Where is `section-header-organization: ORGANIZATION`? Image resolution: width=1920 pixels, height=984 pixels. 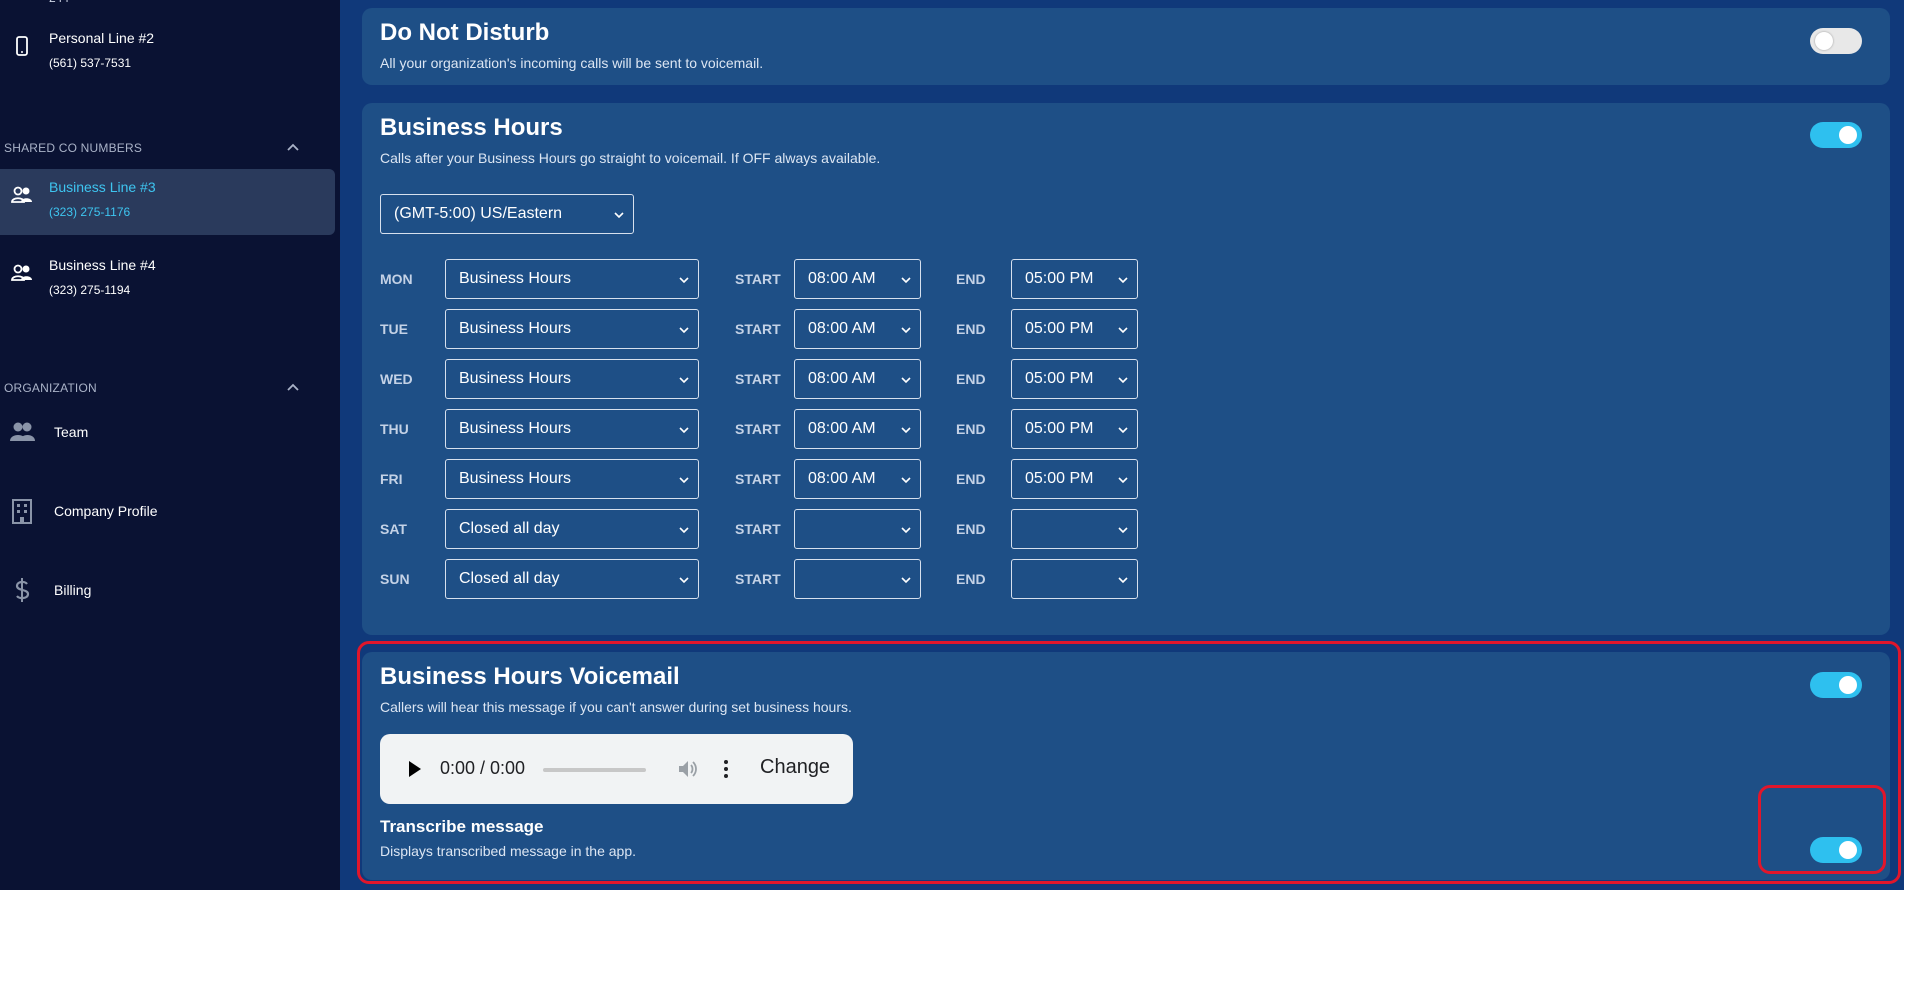 section-header-organization: ORGANIZATION is located at coordinates (50, 388).